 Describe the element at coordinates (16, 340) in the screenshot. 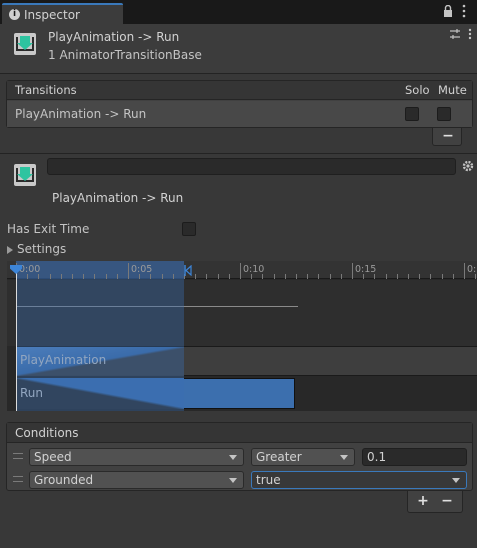

I see `playhead-line` at that location.